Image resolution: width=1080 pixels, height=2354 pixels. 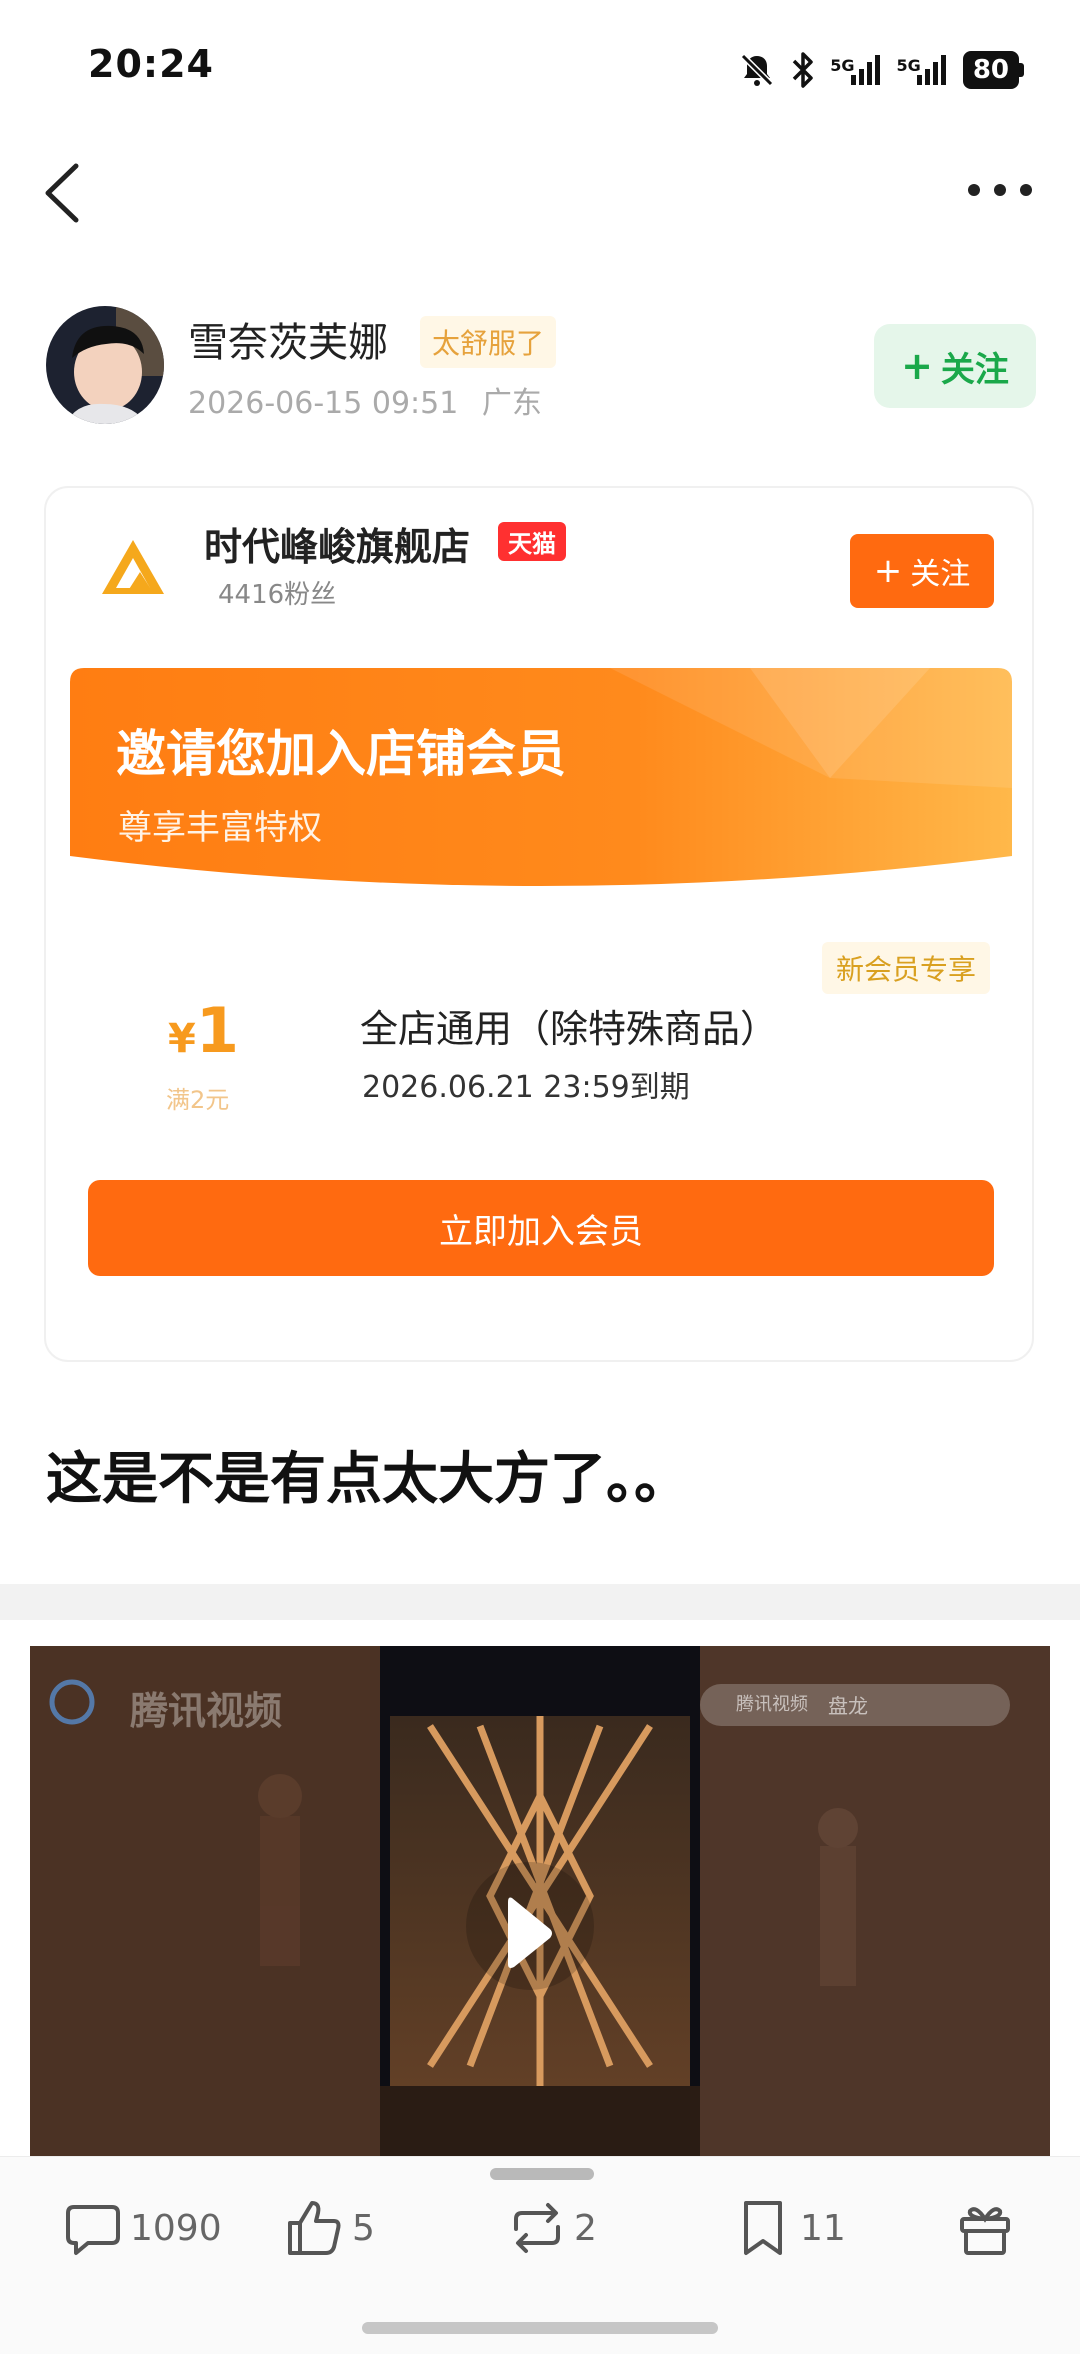 What do you see at coordinates (337, 543) in the screenshot?
I see `shop-name: 时代峰峻旗舰店` at bounding box center [337, 543].